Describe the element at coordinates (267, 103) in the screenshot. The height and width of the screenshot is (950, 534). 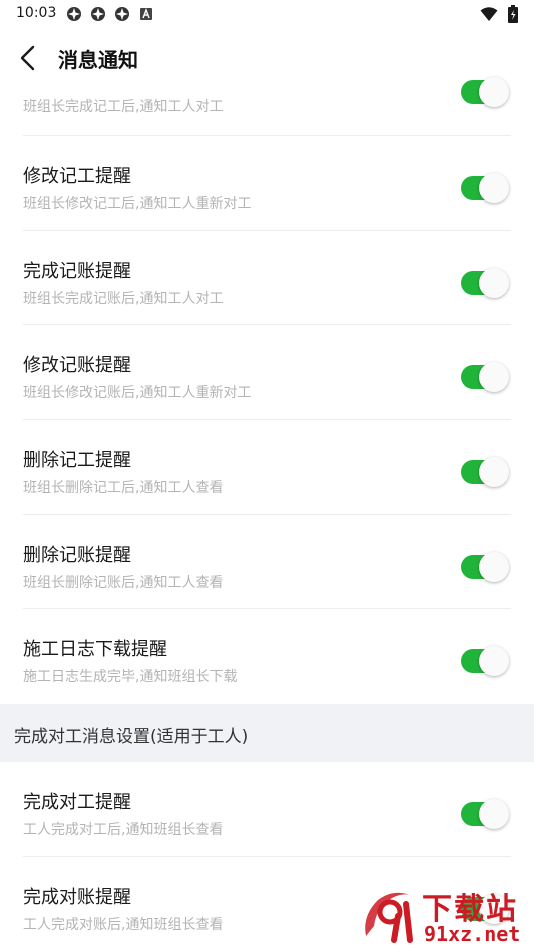
I see `setting-row-complete-record: 班组长完成记工后,通知工人对工` at that location.